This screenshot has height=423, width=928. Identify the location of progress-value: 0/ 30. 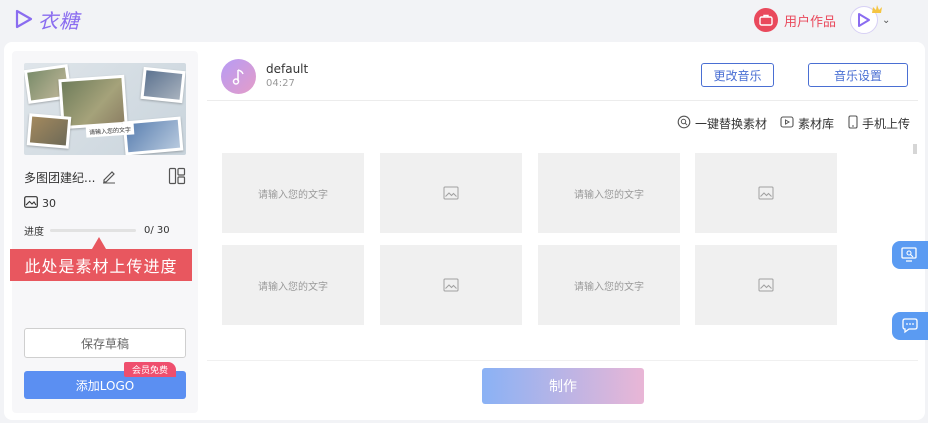
(157, 230).